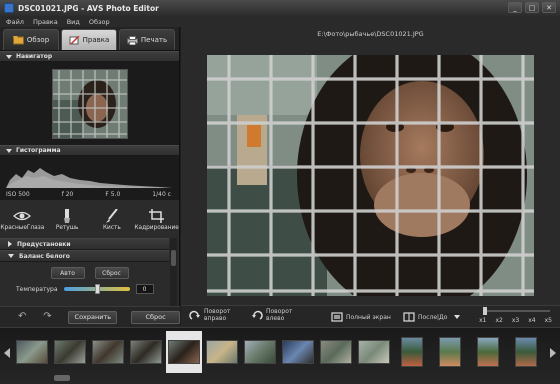 Image resolution: width=560 pixels, height=384 pixels. I want to click on temperature-row: Температура 0, so click(89, 289).